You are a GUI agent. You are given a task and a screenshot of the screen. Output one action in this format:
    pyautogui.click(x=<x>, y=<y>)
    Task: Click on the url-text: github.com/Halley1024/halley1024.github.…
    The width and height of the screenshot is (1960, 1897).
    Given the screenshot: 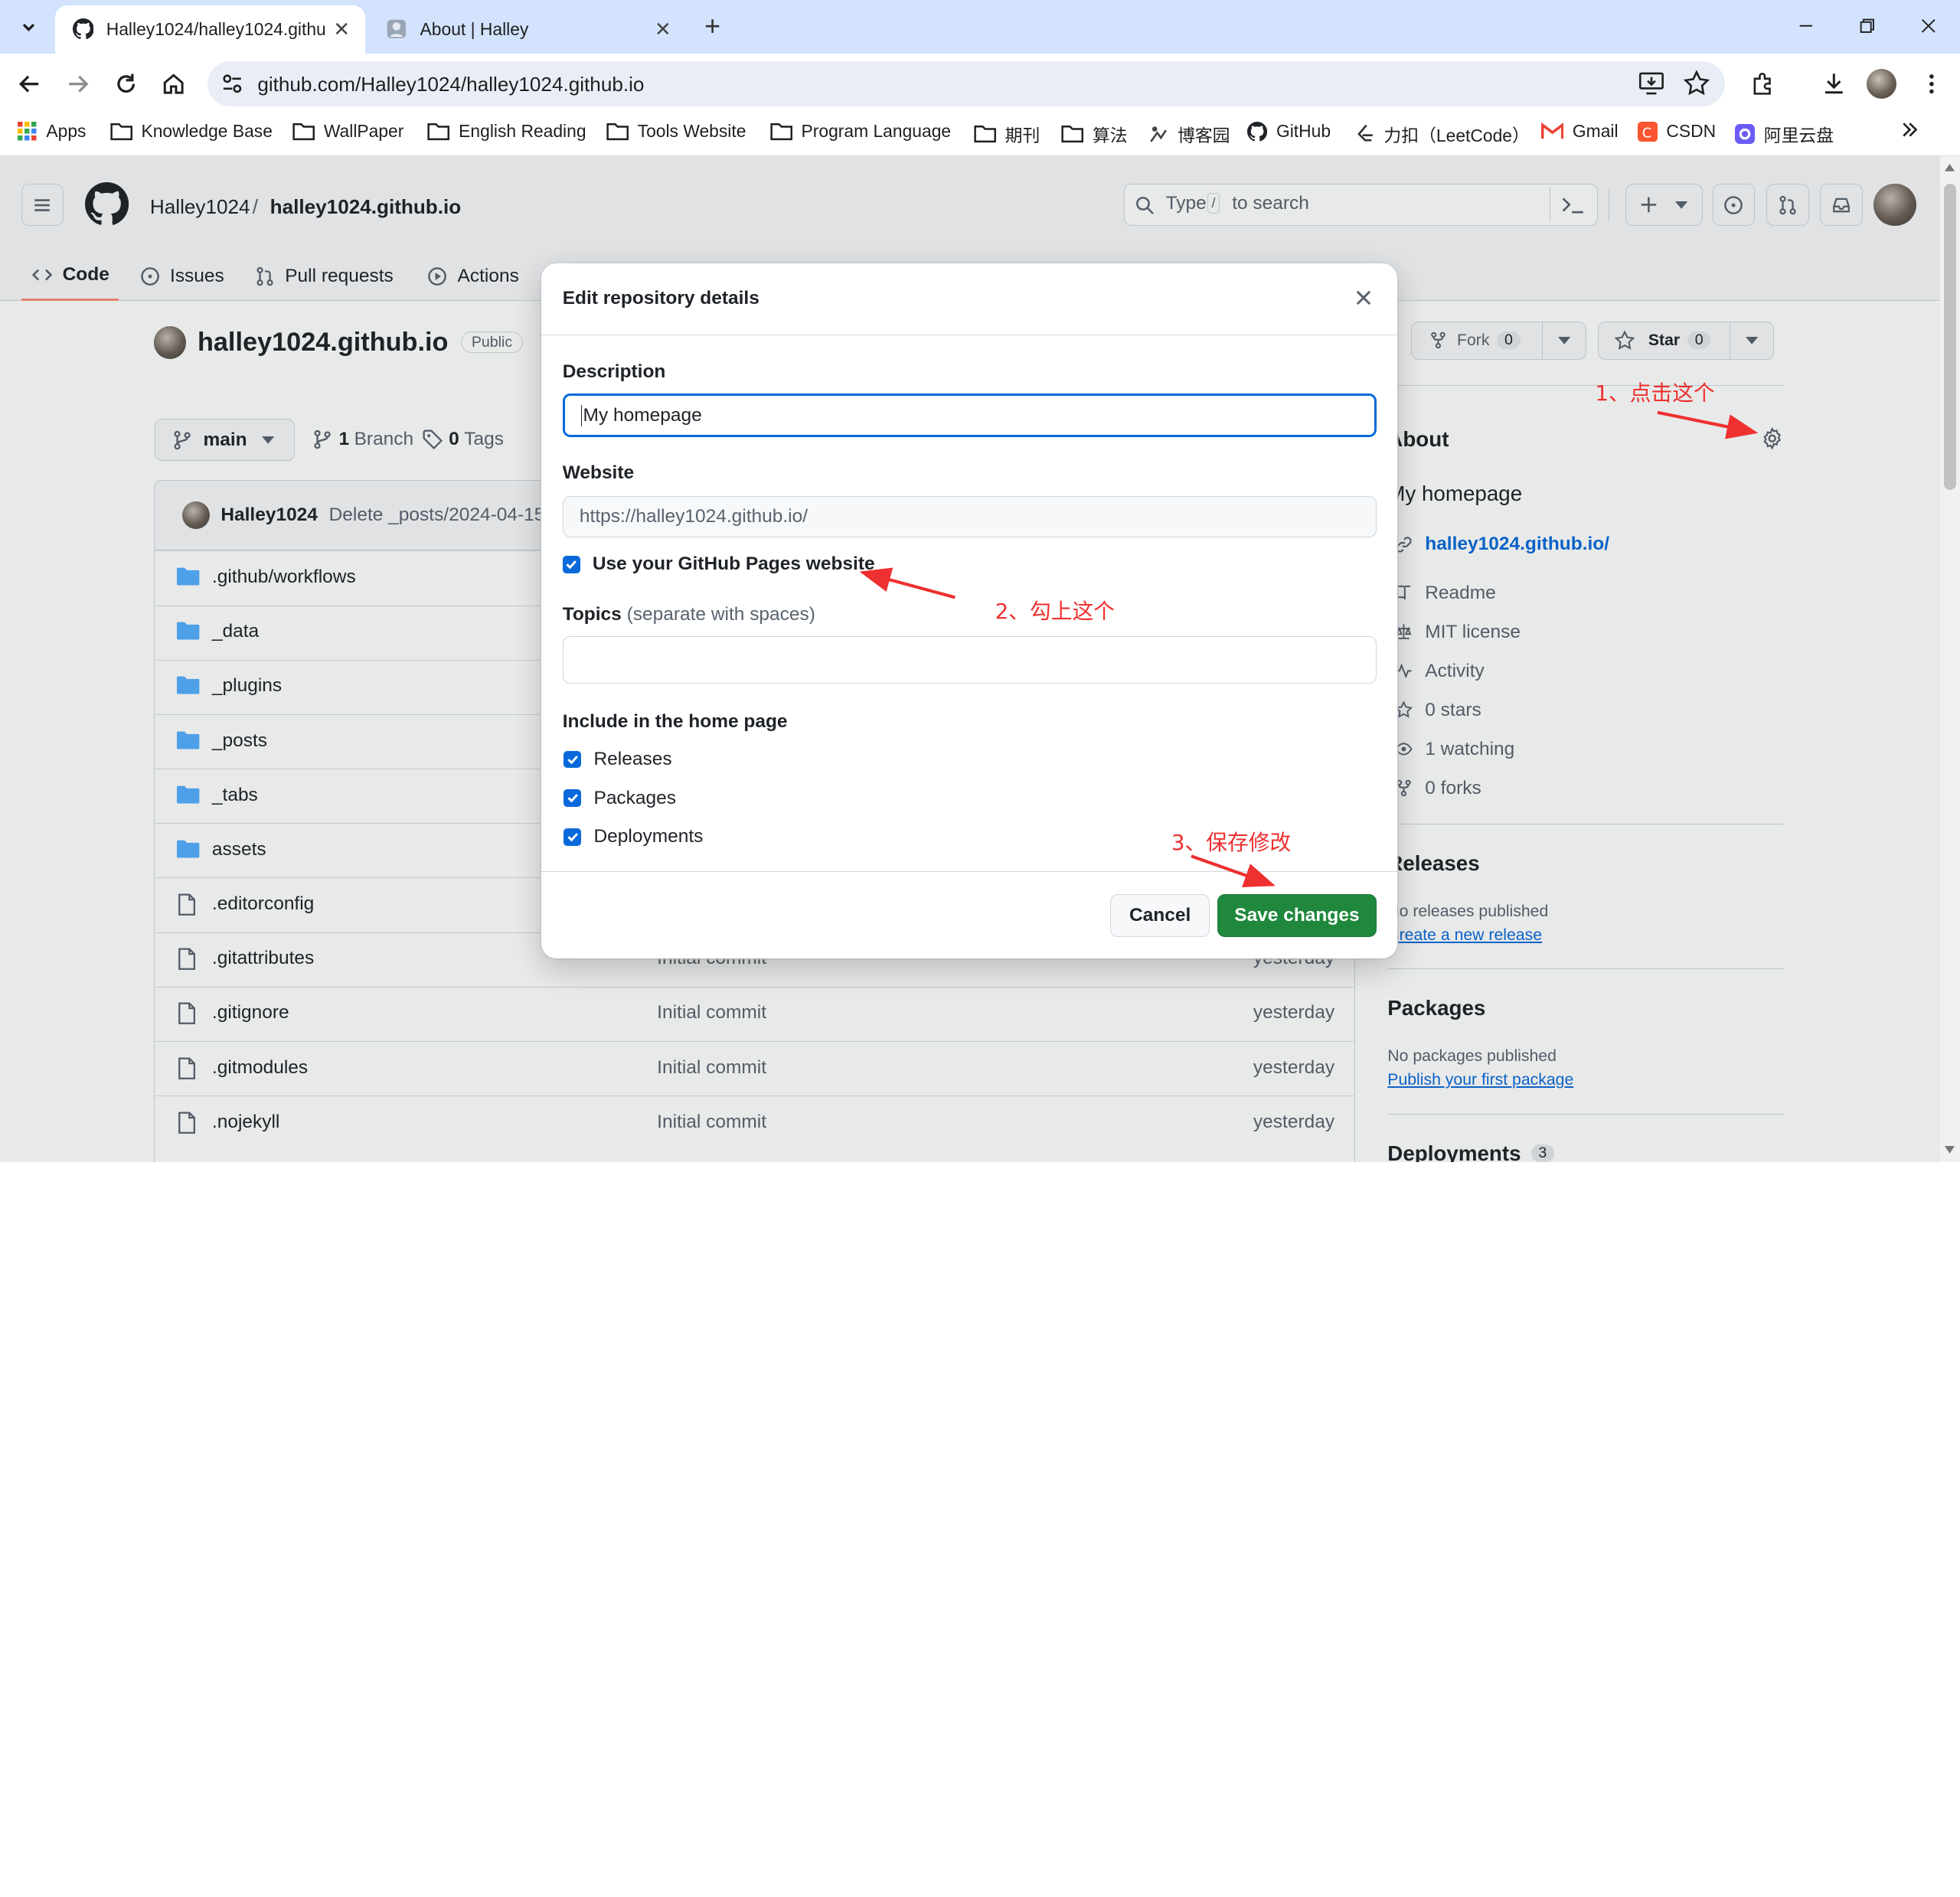 What is the action you would take?
    pyautogui.click(x=450, y=85)
    